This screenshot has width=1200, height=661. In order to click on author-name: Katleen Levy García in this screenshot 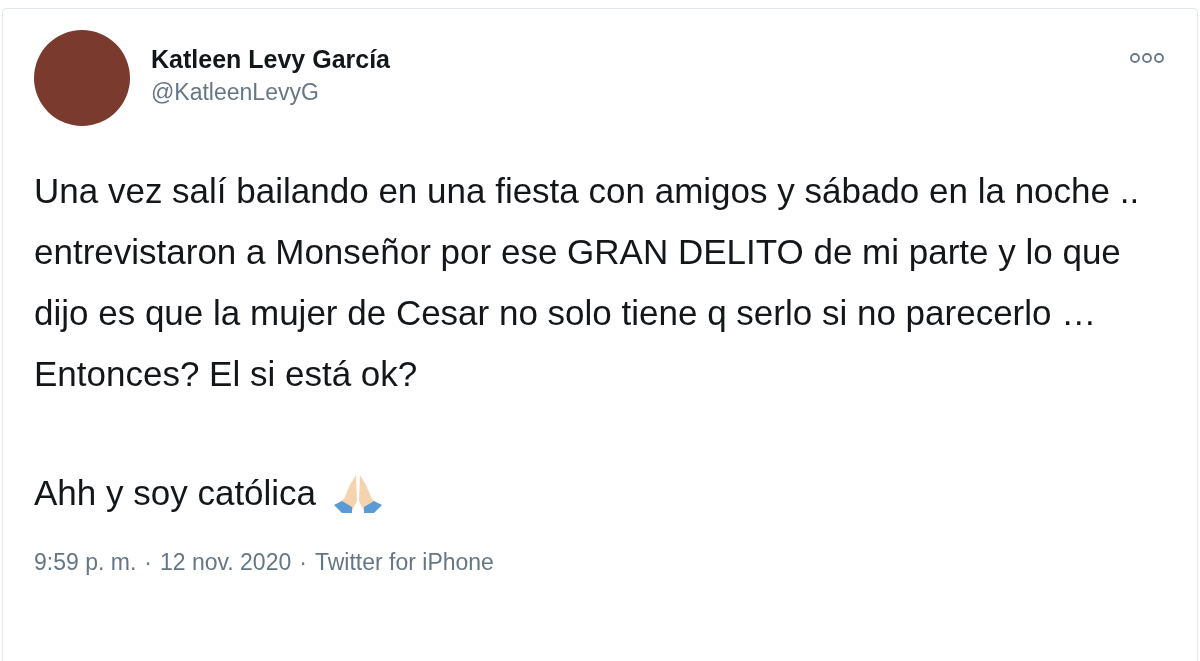, I will do `click(270, 59)`.